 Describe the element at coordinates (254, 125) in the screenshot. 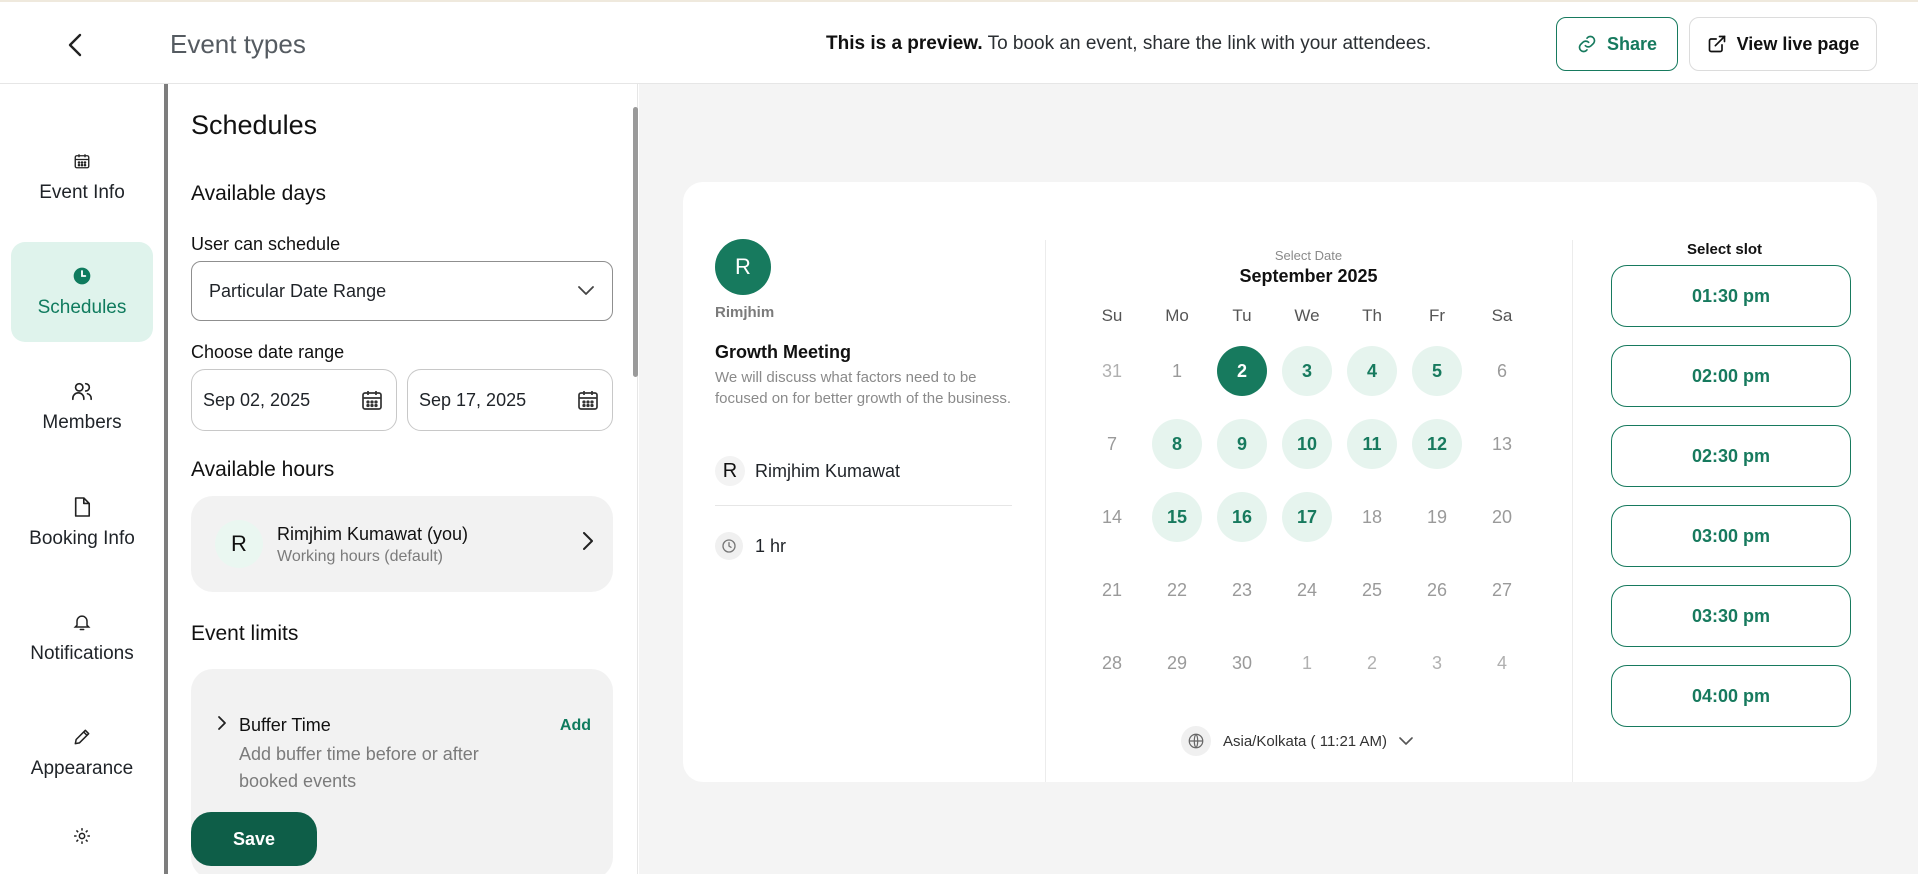

I see `section-title: Schedules` at that location.